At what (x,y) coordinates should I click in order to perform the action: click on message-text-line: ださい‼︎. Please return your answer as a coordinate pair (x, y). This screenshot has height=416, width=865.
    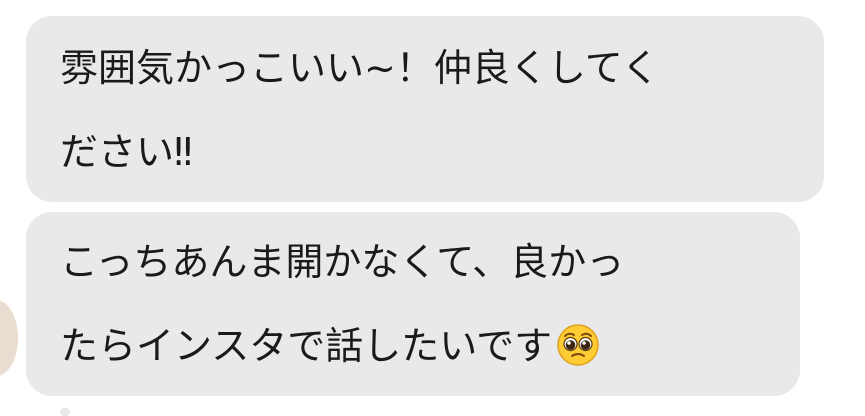
    Looking at the image, I should click on (126, 152).